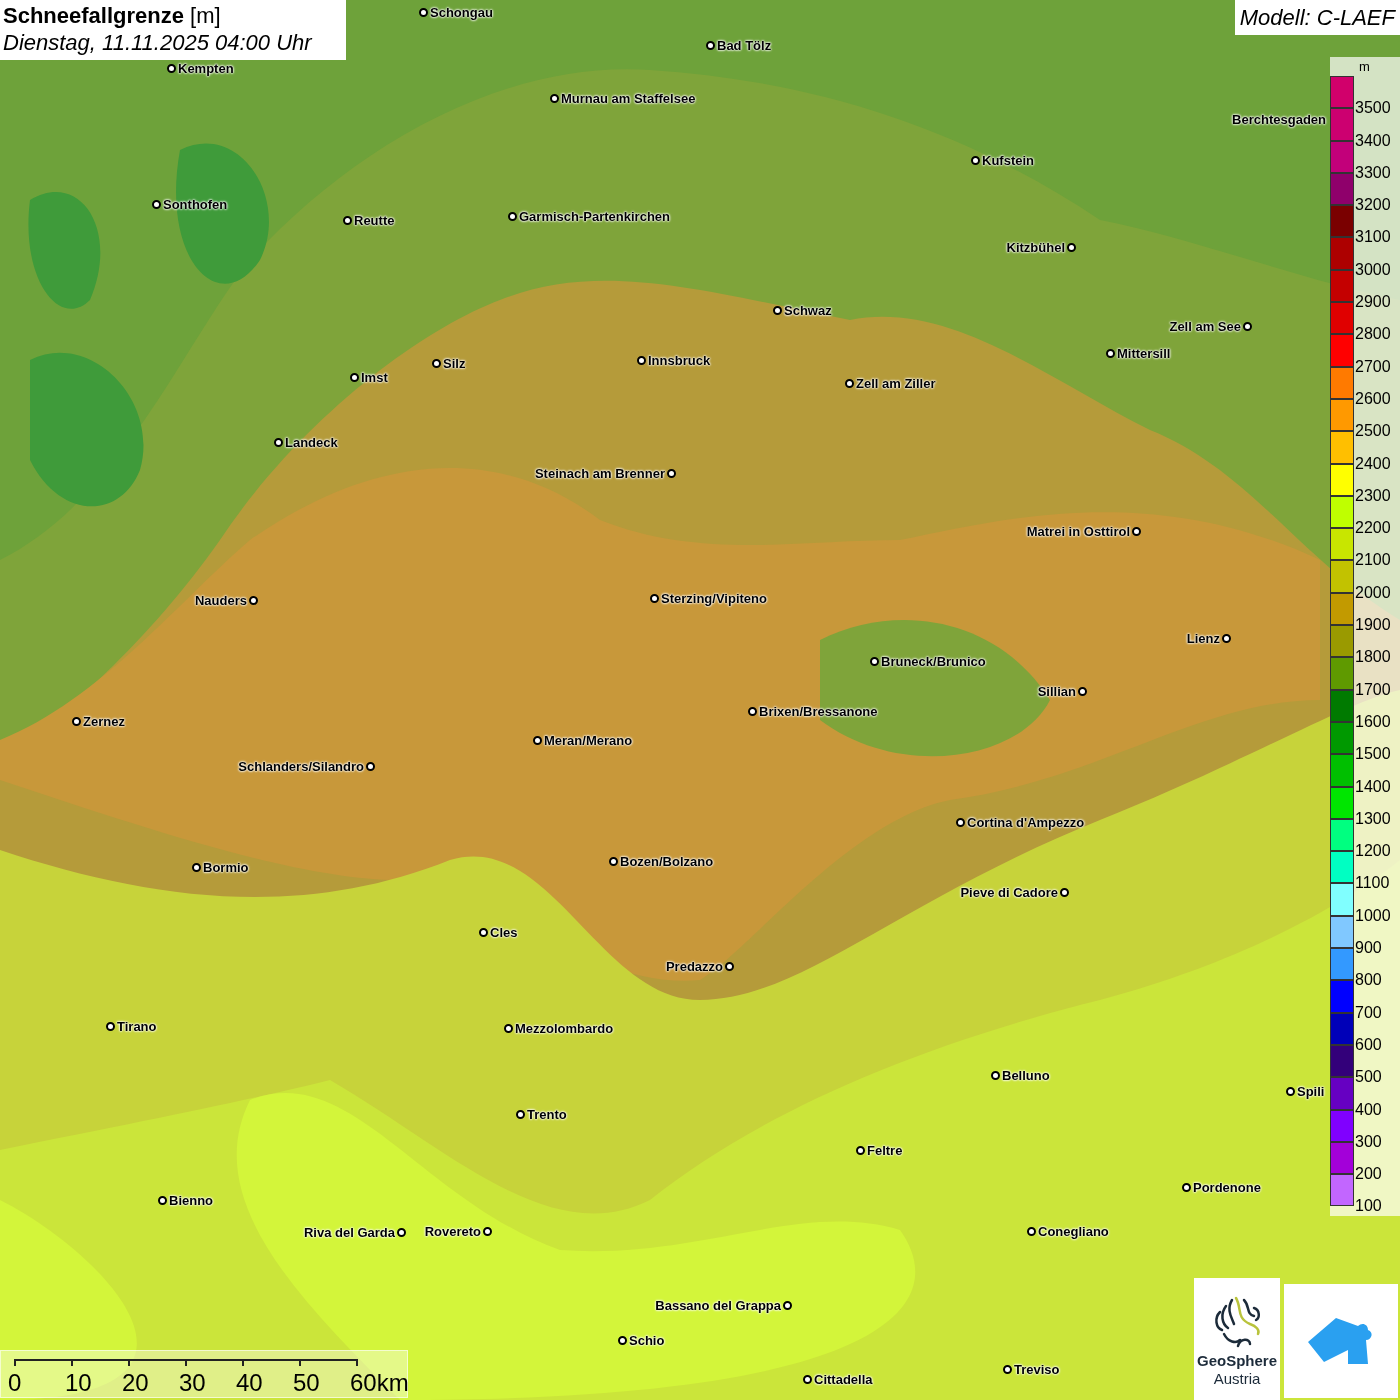 Image resolution: width=1400 pixels, height=1400 pixels. Describe the element at coordinates (1037, 1369) in the screenshot. I see `city-label: Treviso` at that location.